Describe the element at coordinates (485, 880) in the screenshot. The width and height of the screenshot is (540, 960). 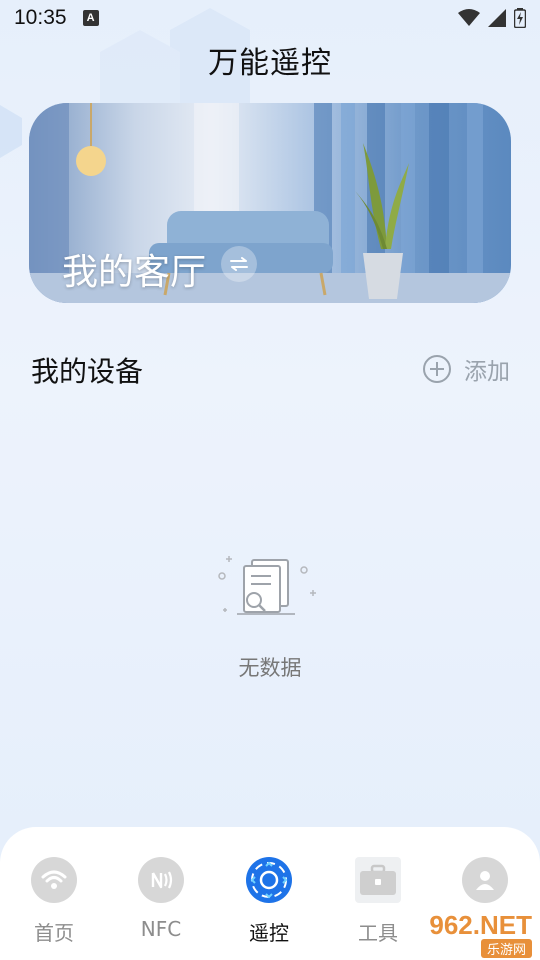
I see `user-icon` at that location.